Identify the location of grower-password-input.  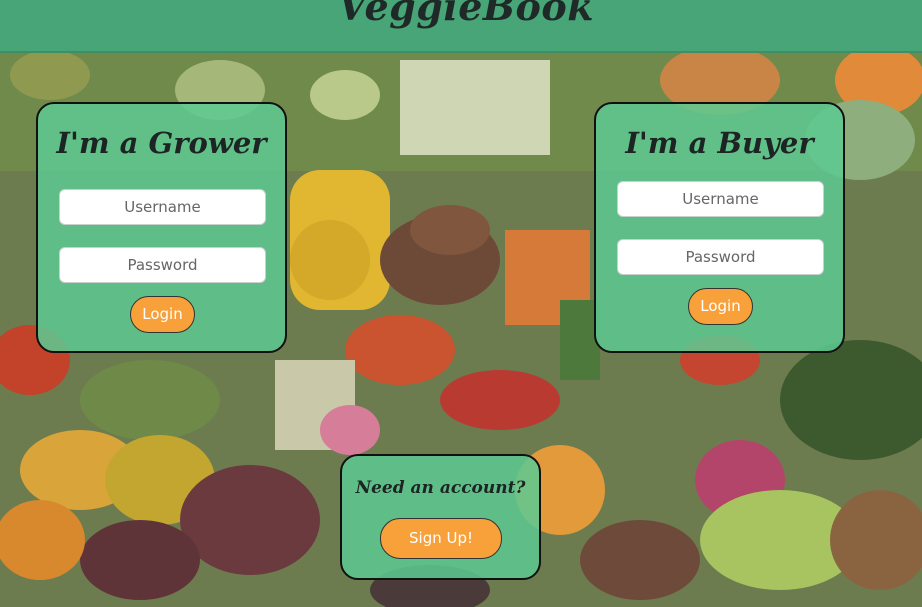
(162, 265).